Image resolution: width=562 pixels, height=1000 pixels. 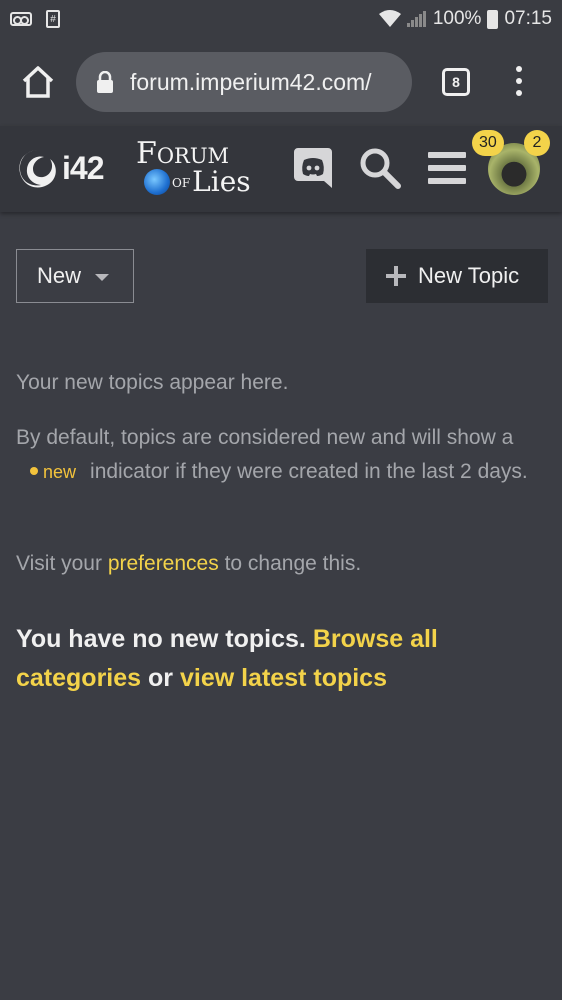 I want to click on url-text: forum.imperium42.com/, so click(x=251, y=82).